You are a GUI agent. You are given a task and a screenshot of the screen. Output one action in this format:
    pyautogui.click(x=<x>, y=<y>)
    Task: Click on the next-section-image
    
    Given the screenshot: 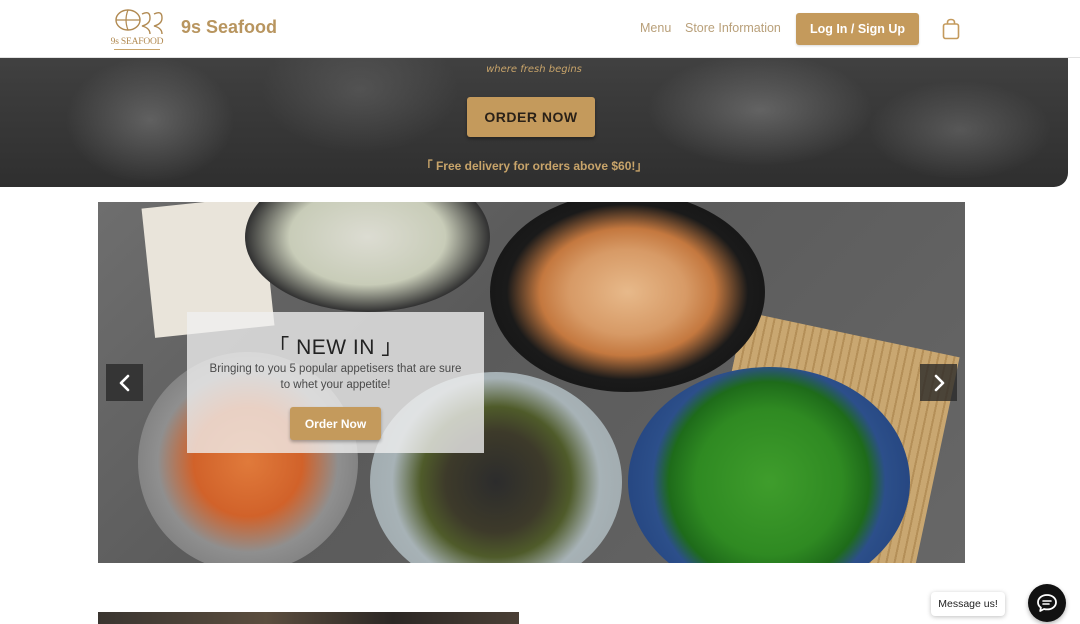 What is the action you would take?
    pyautogui.click(x=308, y=618)
    